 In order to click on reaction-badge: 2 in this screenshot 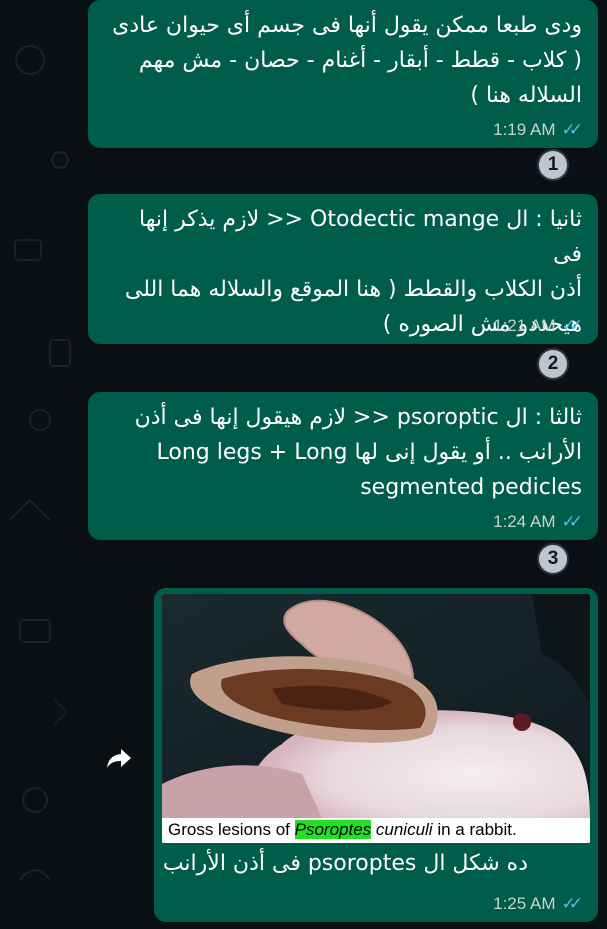, I will do `click(553, 364)`.